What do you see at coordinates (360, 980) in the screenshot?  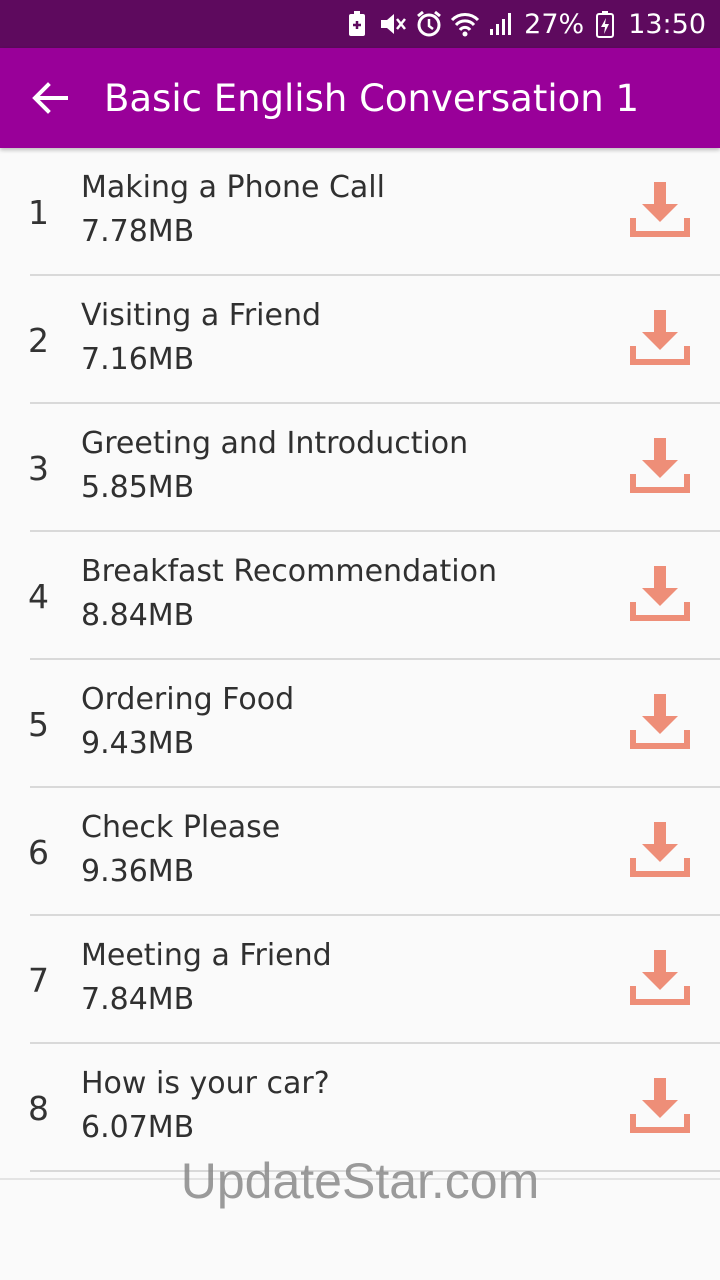 I see `list-item: 7 Meeting a Friend 7.84MB` at bounding box center [360, 980].